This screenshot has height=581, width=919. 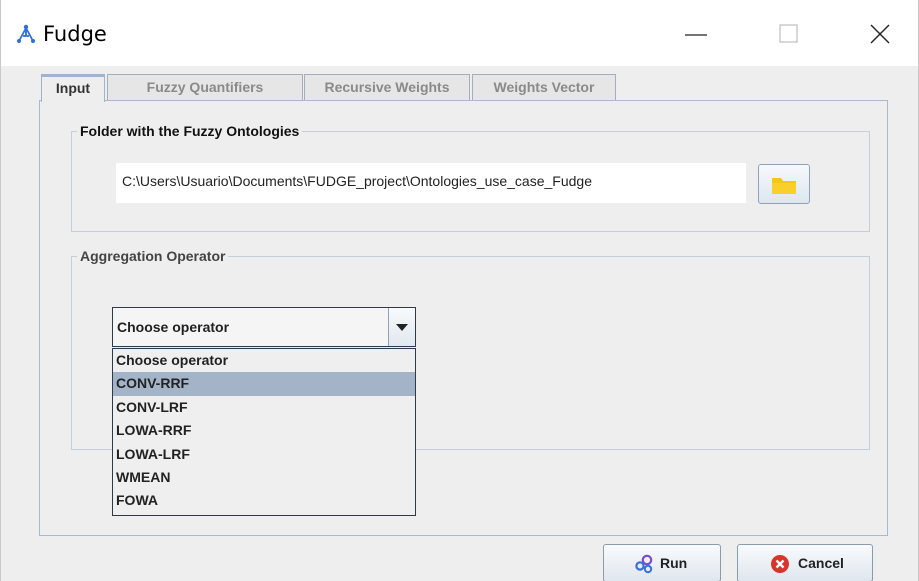 I want to click on option-fowa: FOWA, so click(x=264, y=500).